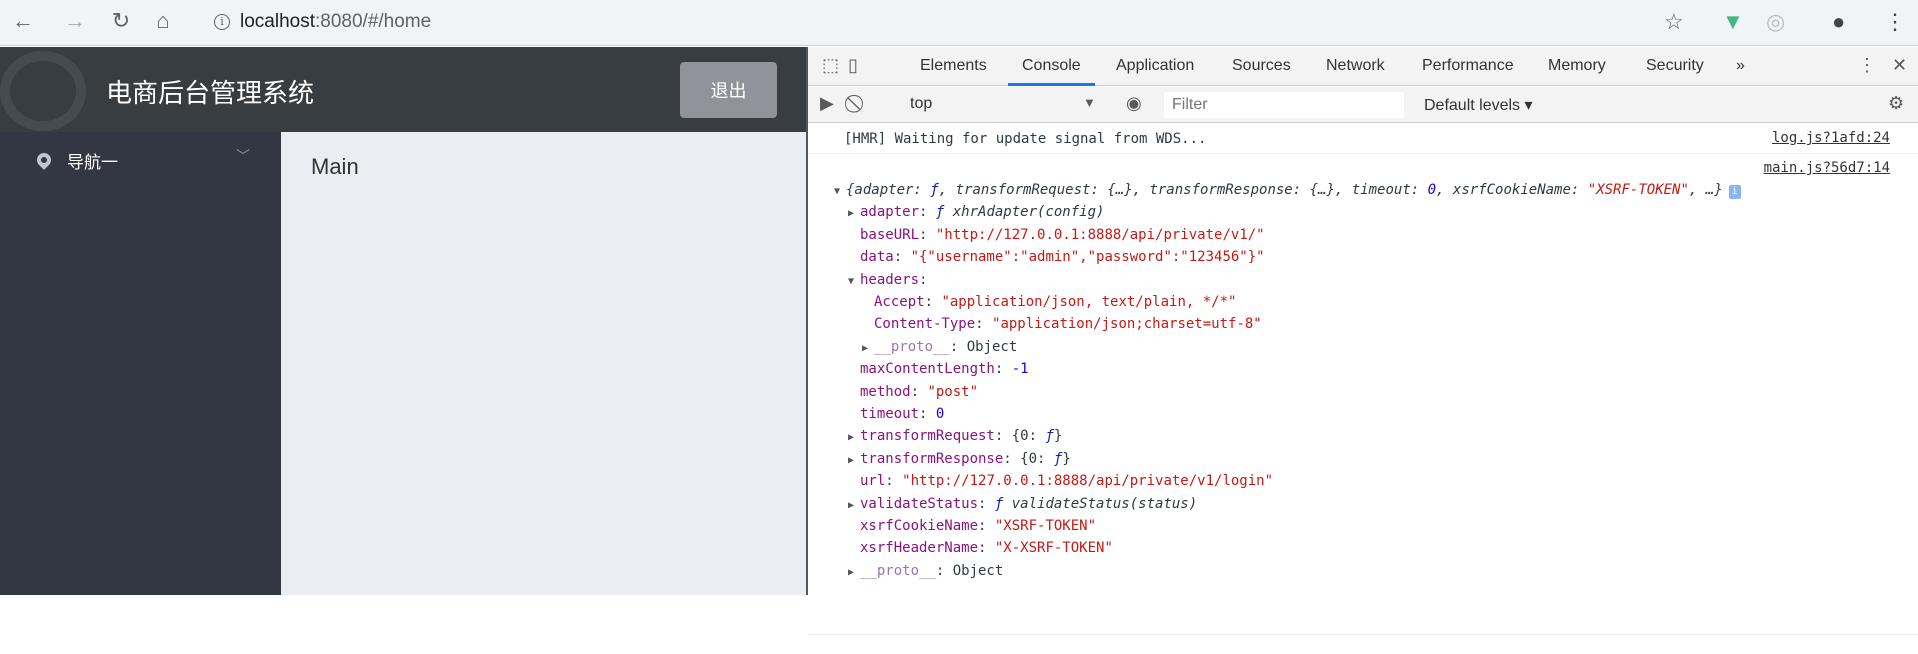  Describe the element at coordinates (927, 436) in the screenshot. I see `console-token: transformRequest` at that location.